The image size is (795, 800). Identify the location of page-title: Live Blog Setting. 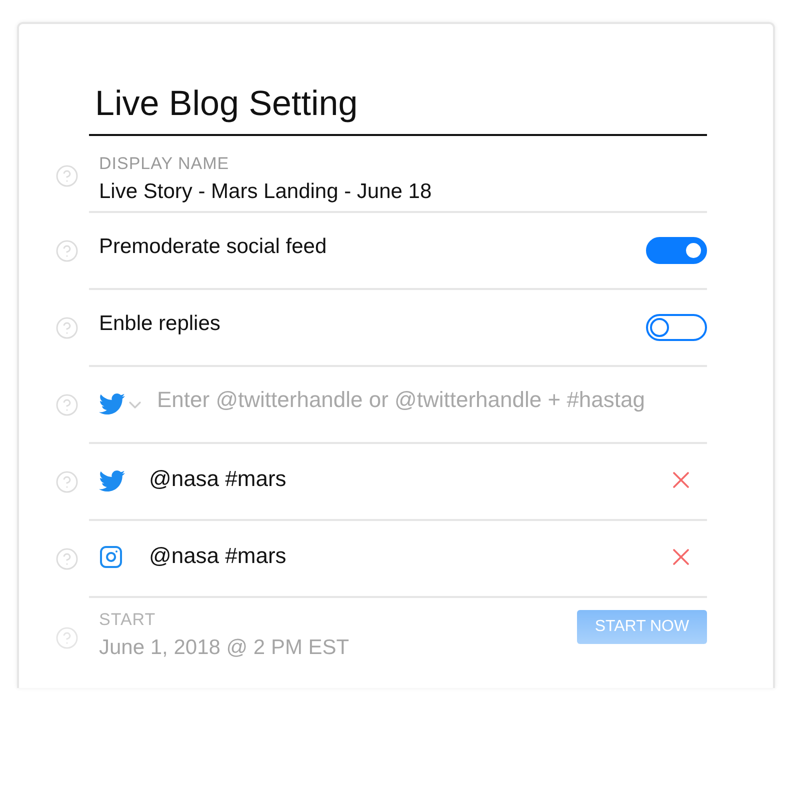
(398, 108).